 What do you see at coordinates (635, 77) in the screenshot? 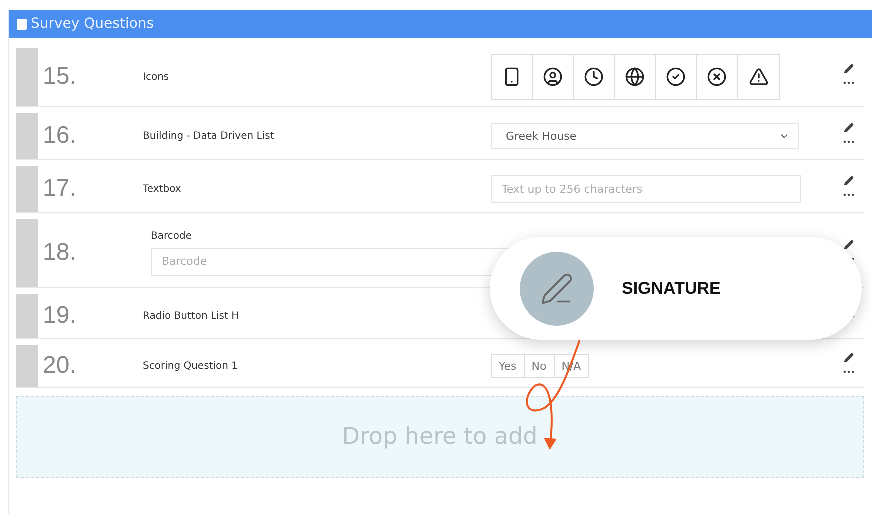
I see `globe-icon` at bounding box center [635, 77].